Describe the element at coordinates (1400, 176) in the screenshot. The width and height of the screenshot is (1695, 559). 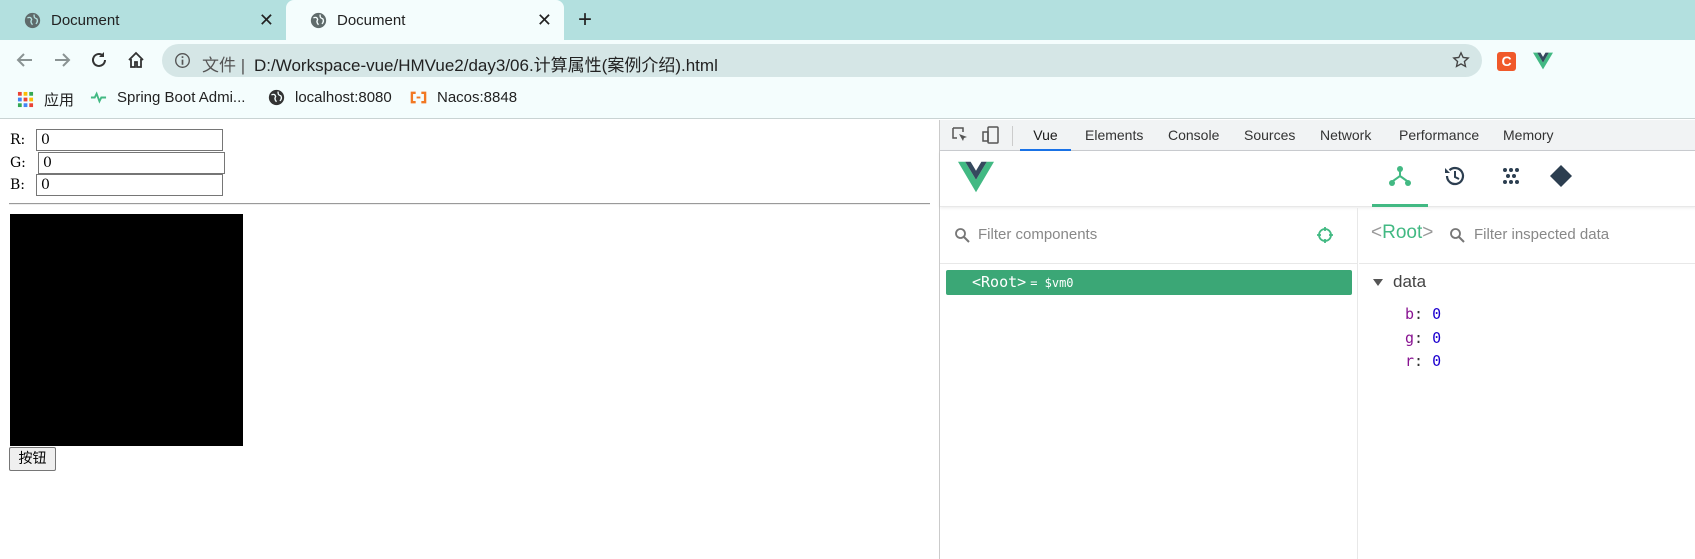
I see `components-tree-icon` at that location.